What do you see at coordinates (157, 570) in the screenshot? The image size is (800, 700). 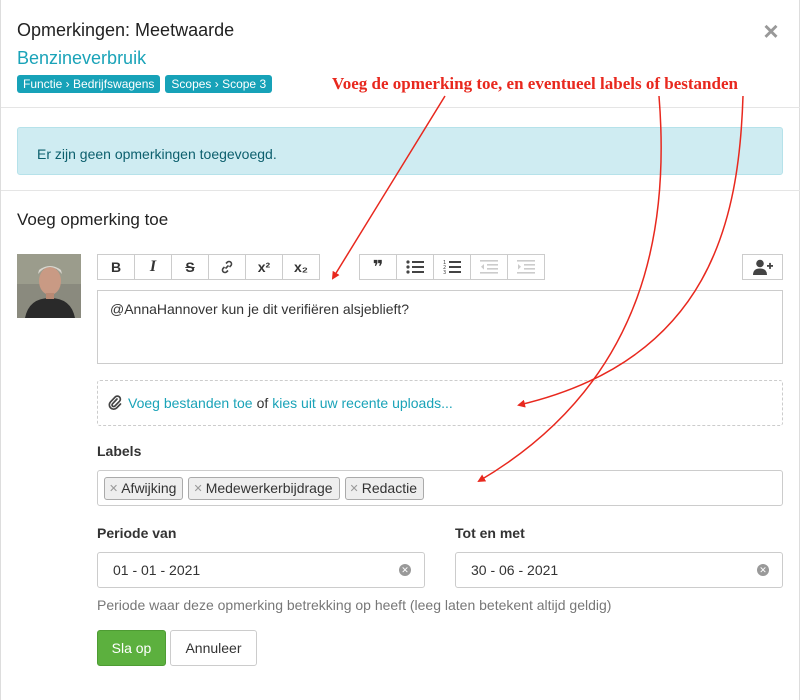 I see `period-from-value: 01 - 01 - 2021` at bounding box center [157, 570].